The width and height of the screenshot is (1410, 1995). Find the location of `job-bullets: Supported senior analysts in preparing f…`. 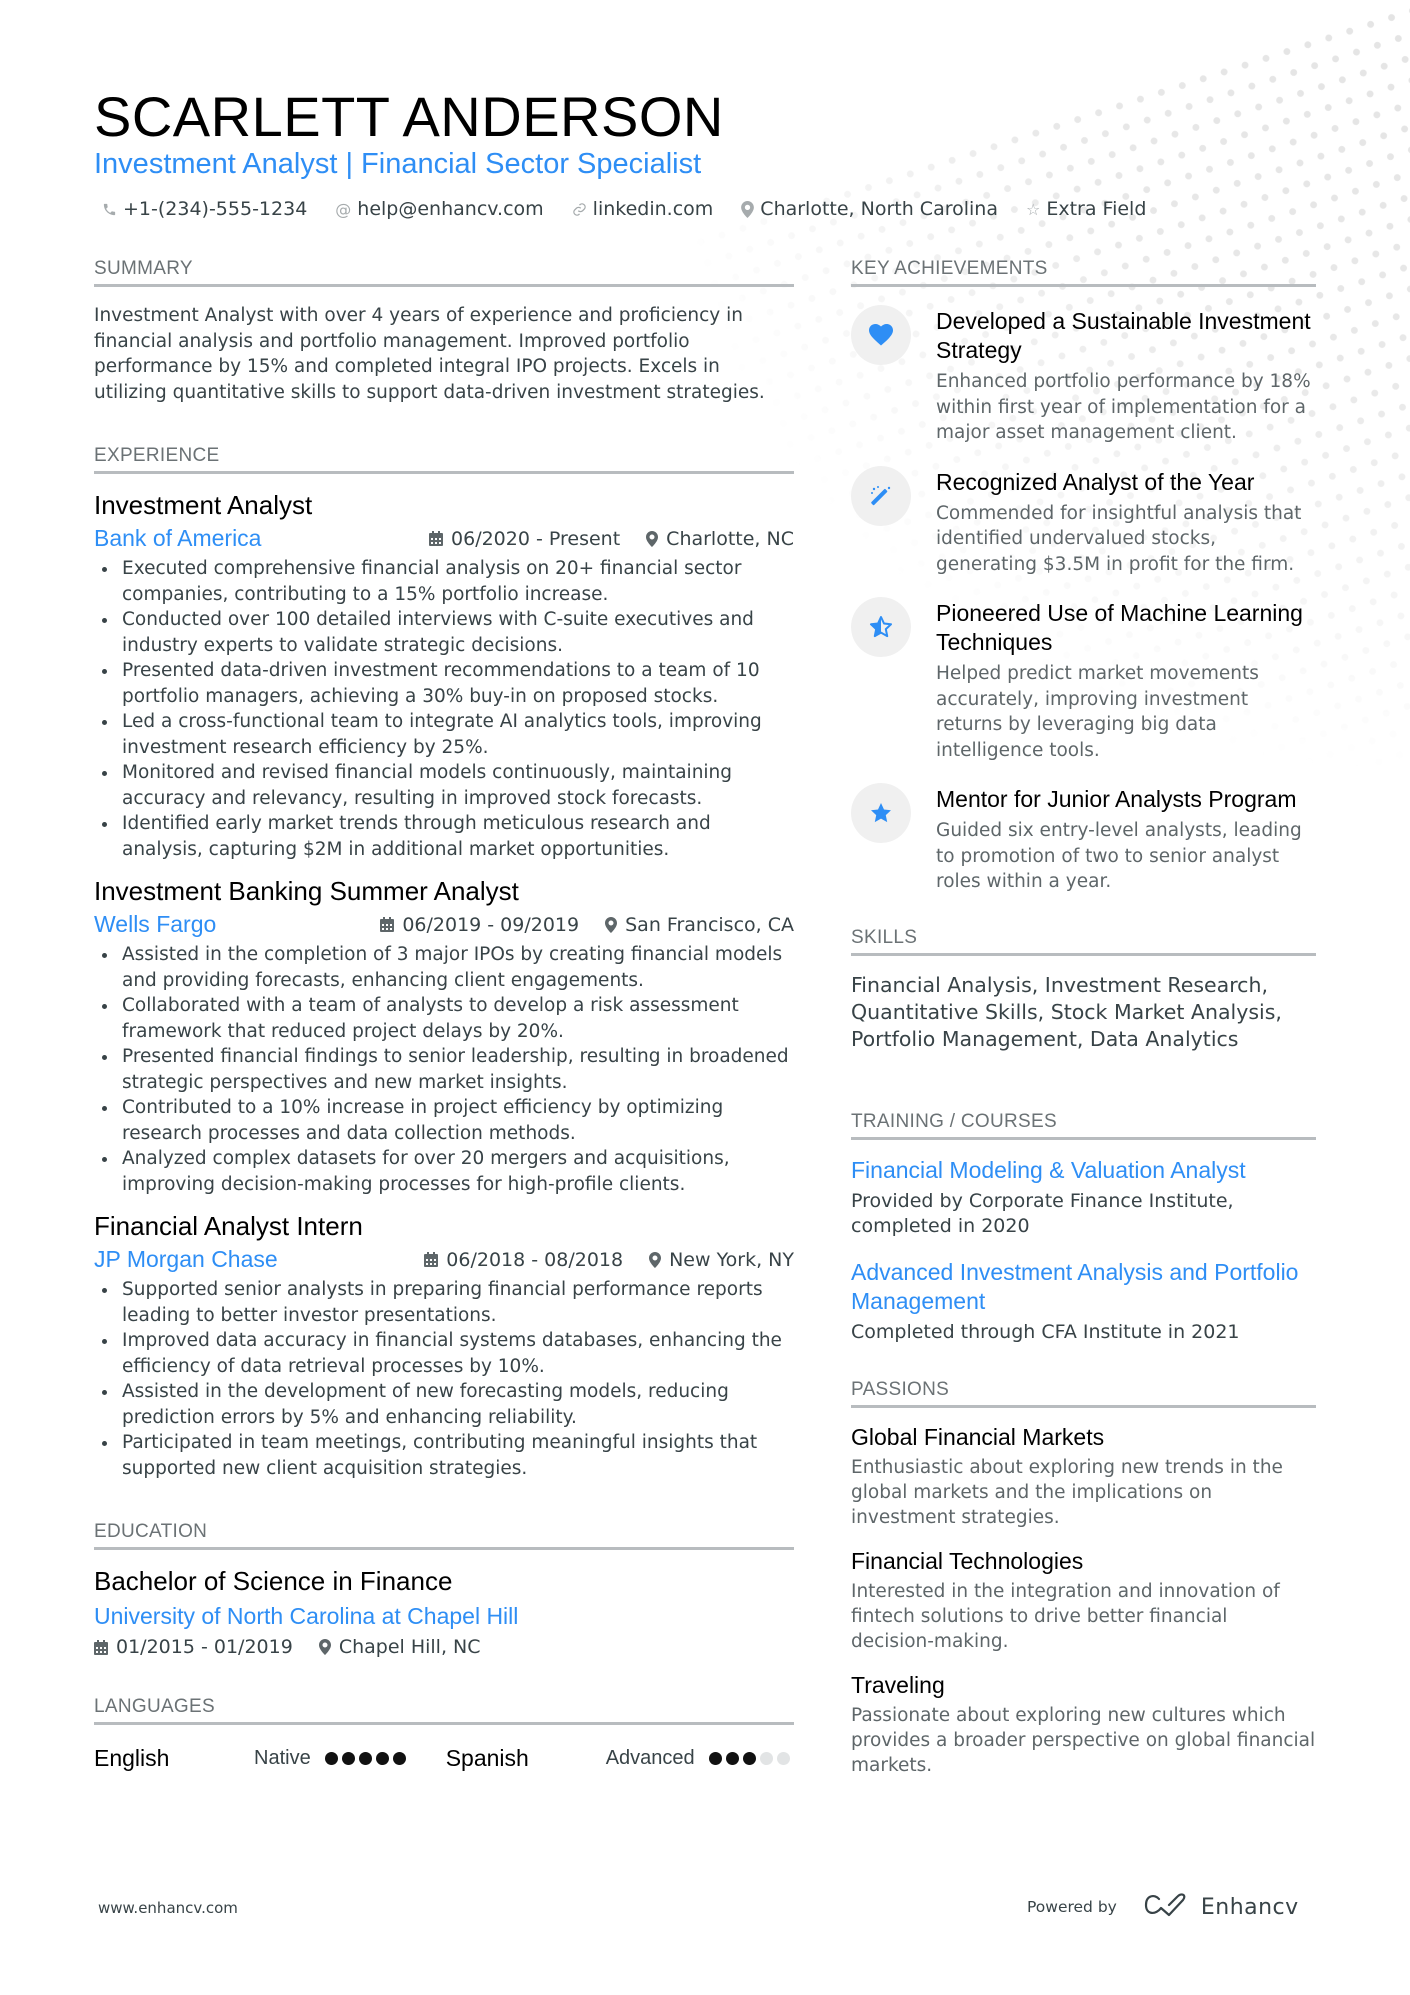

job-bullets: Supported senior analysts in preparing f… is located at coordinates (444, 1379).